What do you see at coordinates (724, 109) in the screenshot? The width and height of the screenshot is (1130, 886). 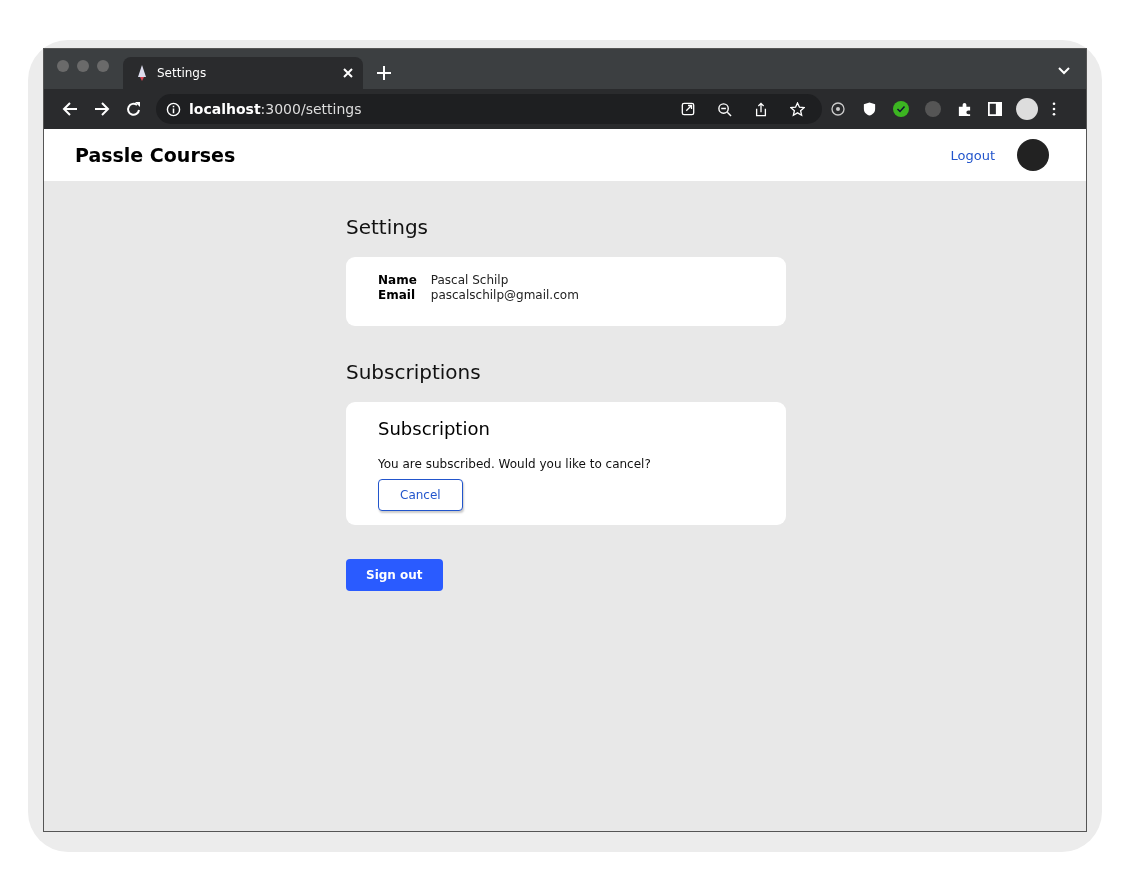 I see `zoom-out-icon` at bounding box center [724, 109].